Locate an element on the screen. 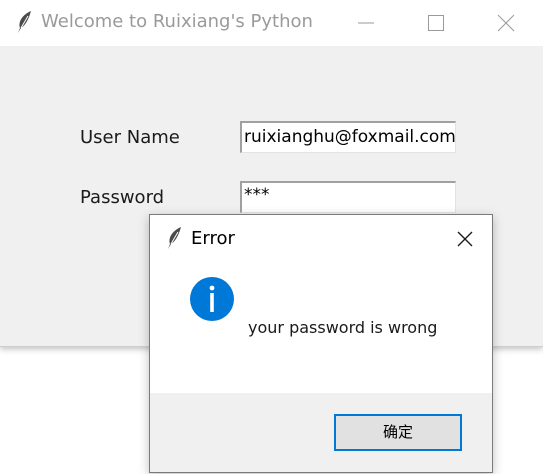 The height and width of the screenshot is (474, 543). minimize-button is located at coordinates (366, 23).